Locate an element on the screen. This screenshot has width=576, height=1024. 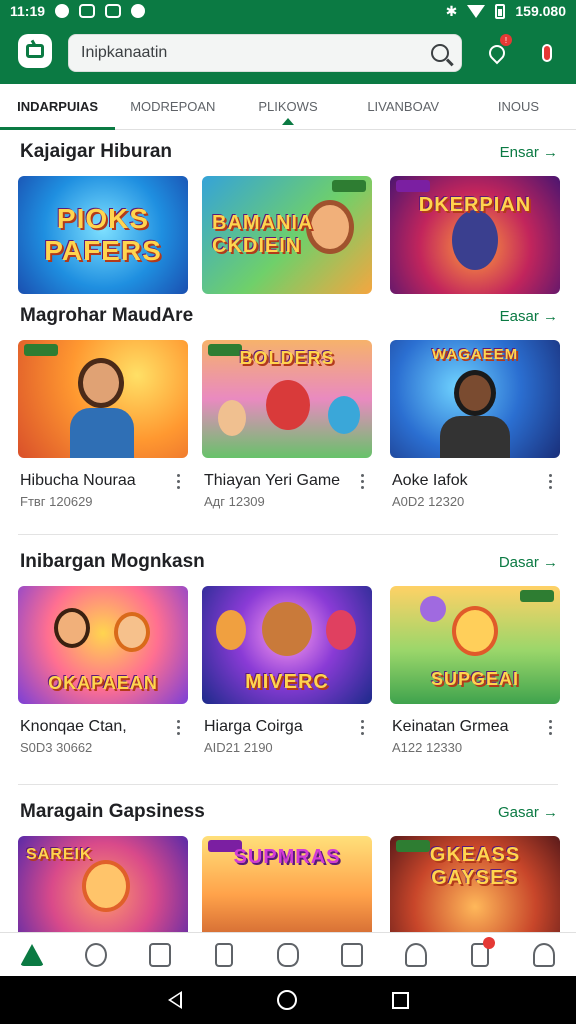
calendar-icon is located at coordinates (352, 954).